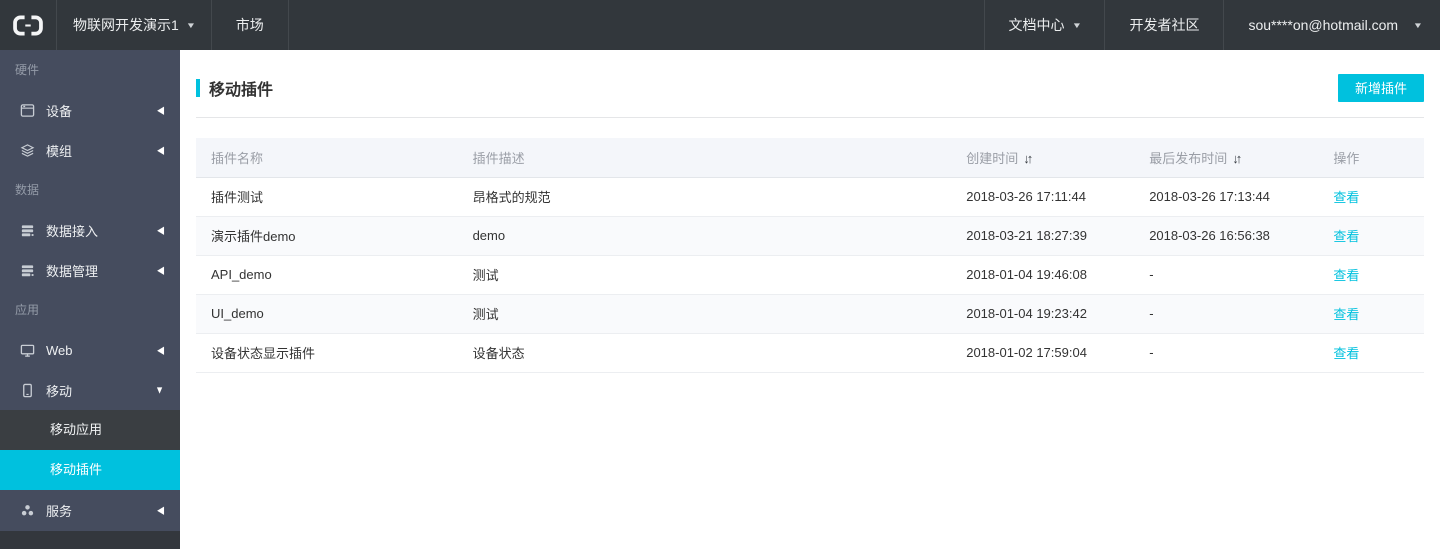 This screenshot has width=1440, height=549. What do you see at coordinates (59, 511) in the screenshot?
I see `sidebar-item-service-label: 服务` at bounding box center [59, 511].